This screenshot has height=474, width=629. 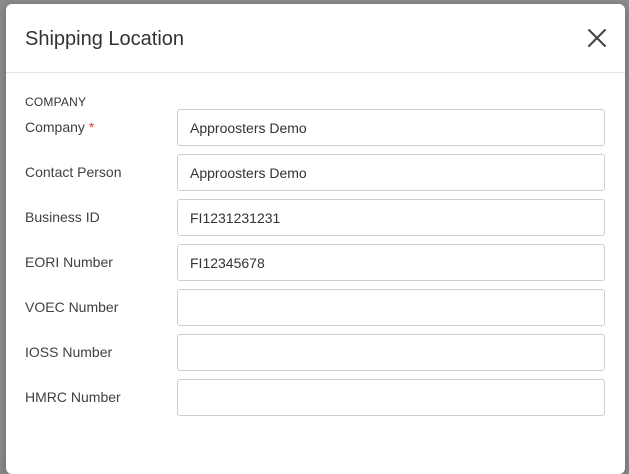 I want to click on form-row-contact-person: Contact Person, so click(x=315, y=172).